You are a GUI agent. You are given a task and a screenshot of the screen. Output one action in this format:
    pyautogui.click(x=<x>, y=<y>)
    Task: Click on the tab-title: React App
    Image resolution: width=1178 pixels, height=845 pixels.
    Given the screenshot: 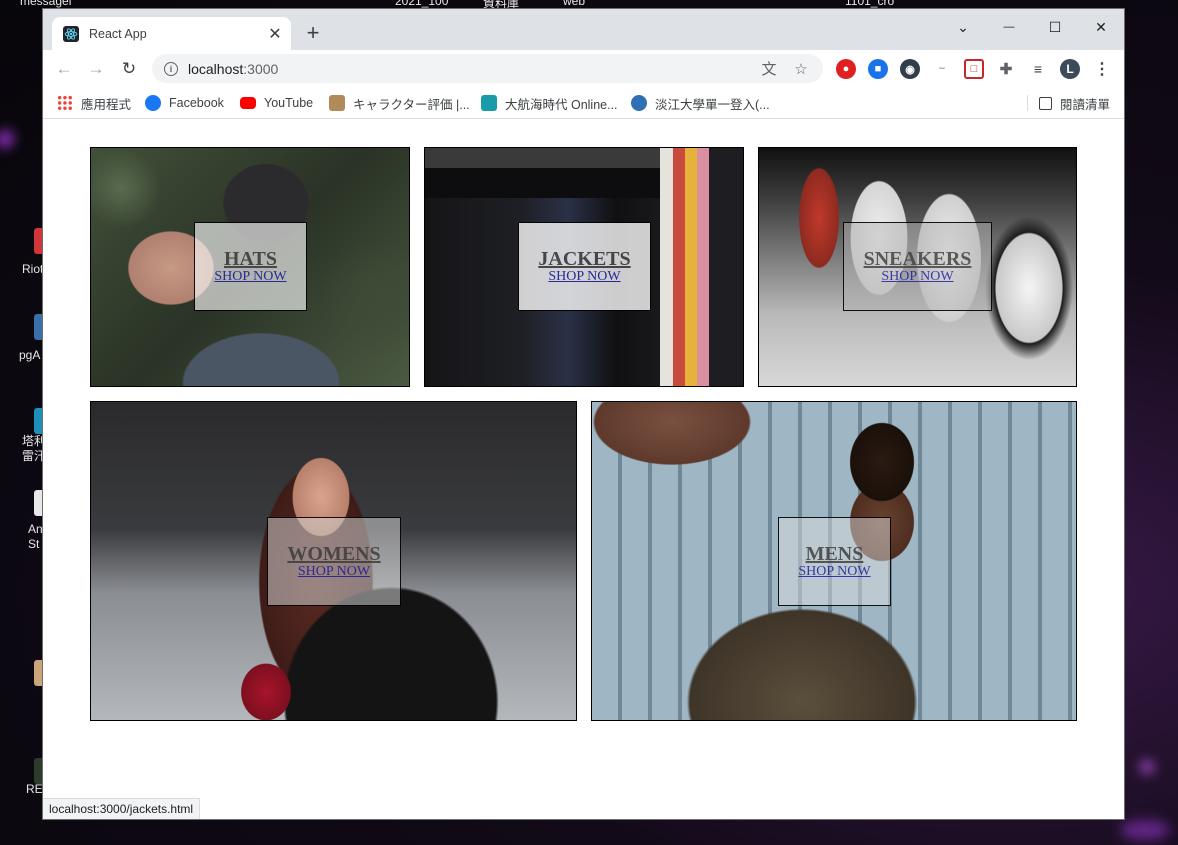 What is the action you would take?
    pyautogui.click(x=118, y=33)
    